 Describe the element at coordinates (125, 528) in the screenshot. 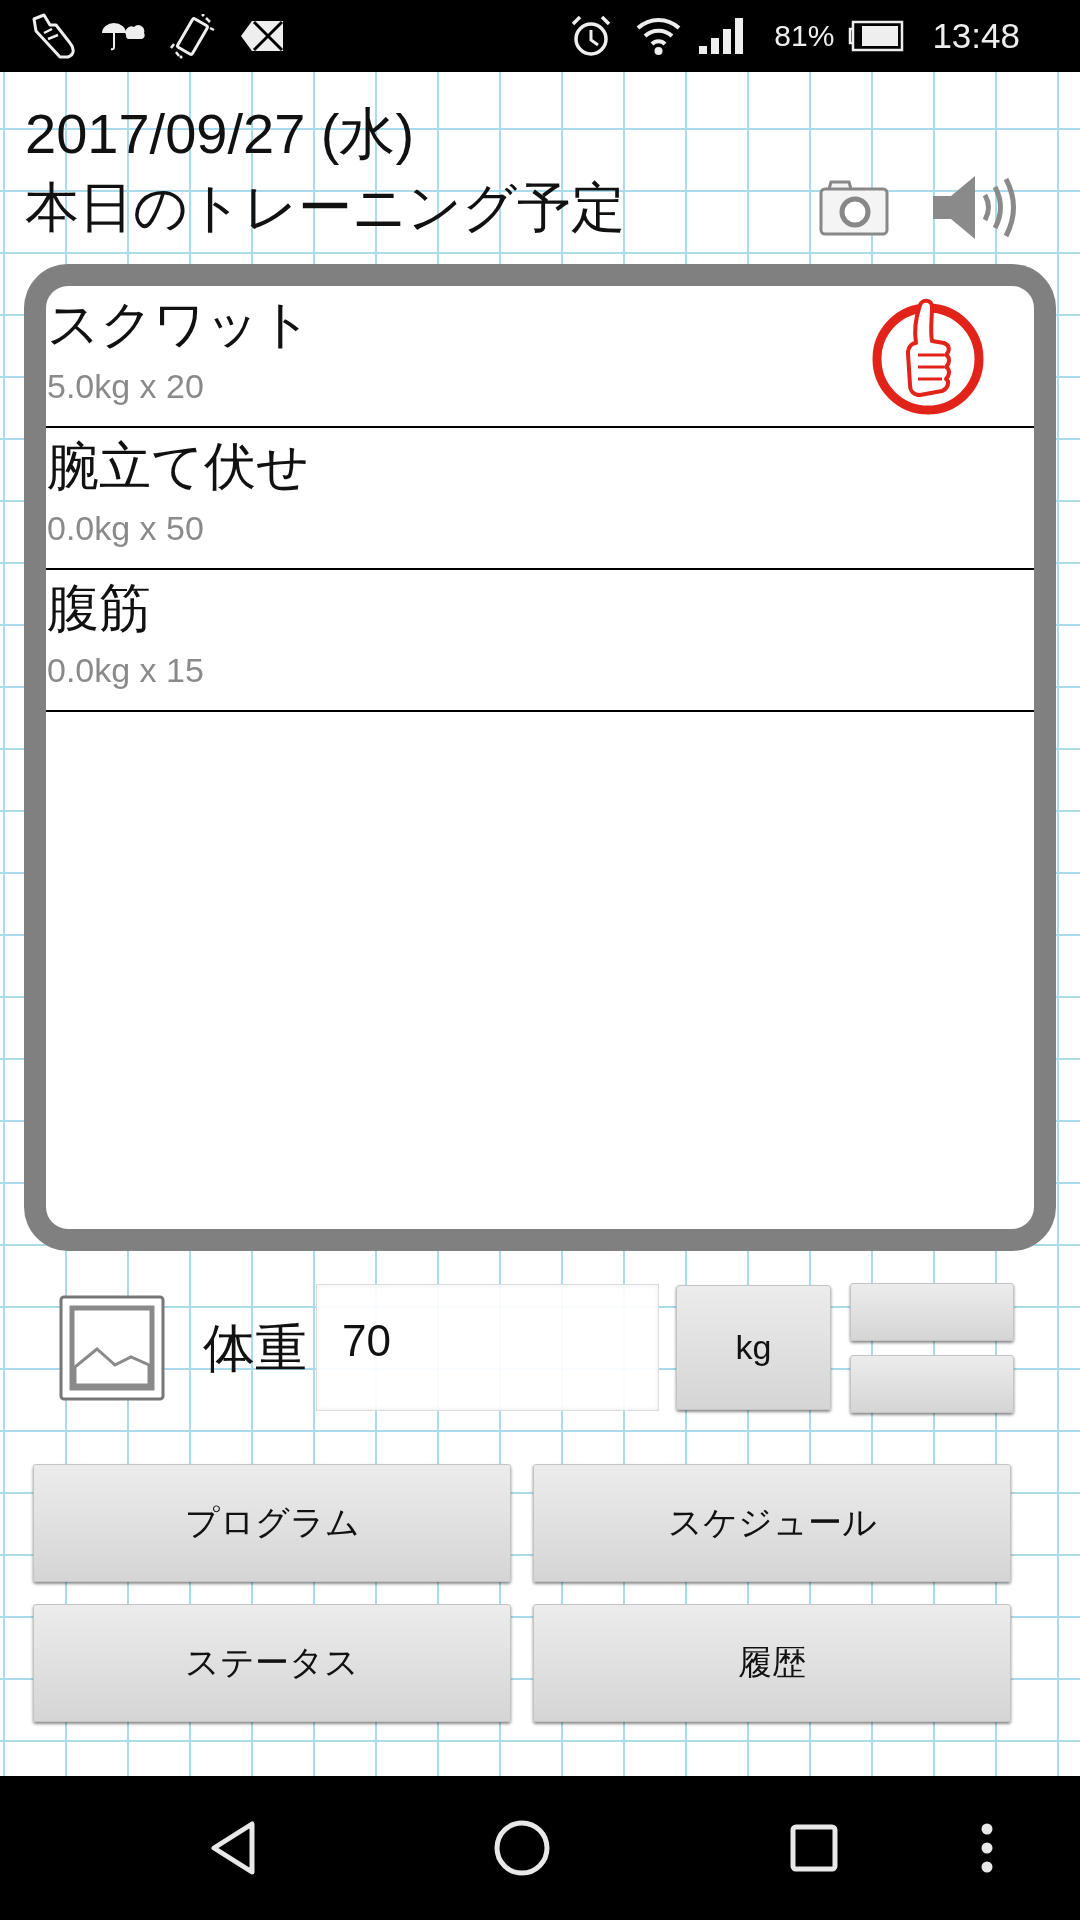

I see `exercise-detail: 0.0kg x 50` at that location.